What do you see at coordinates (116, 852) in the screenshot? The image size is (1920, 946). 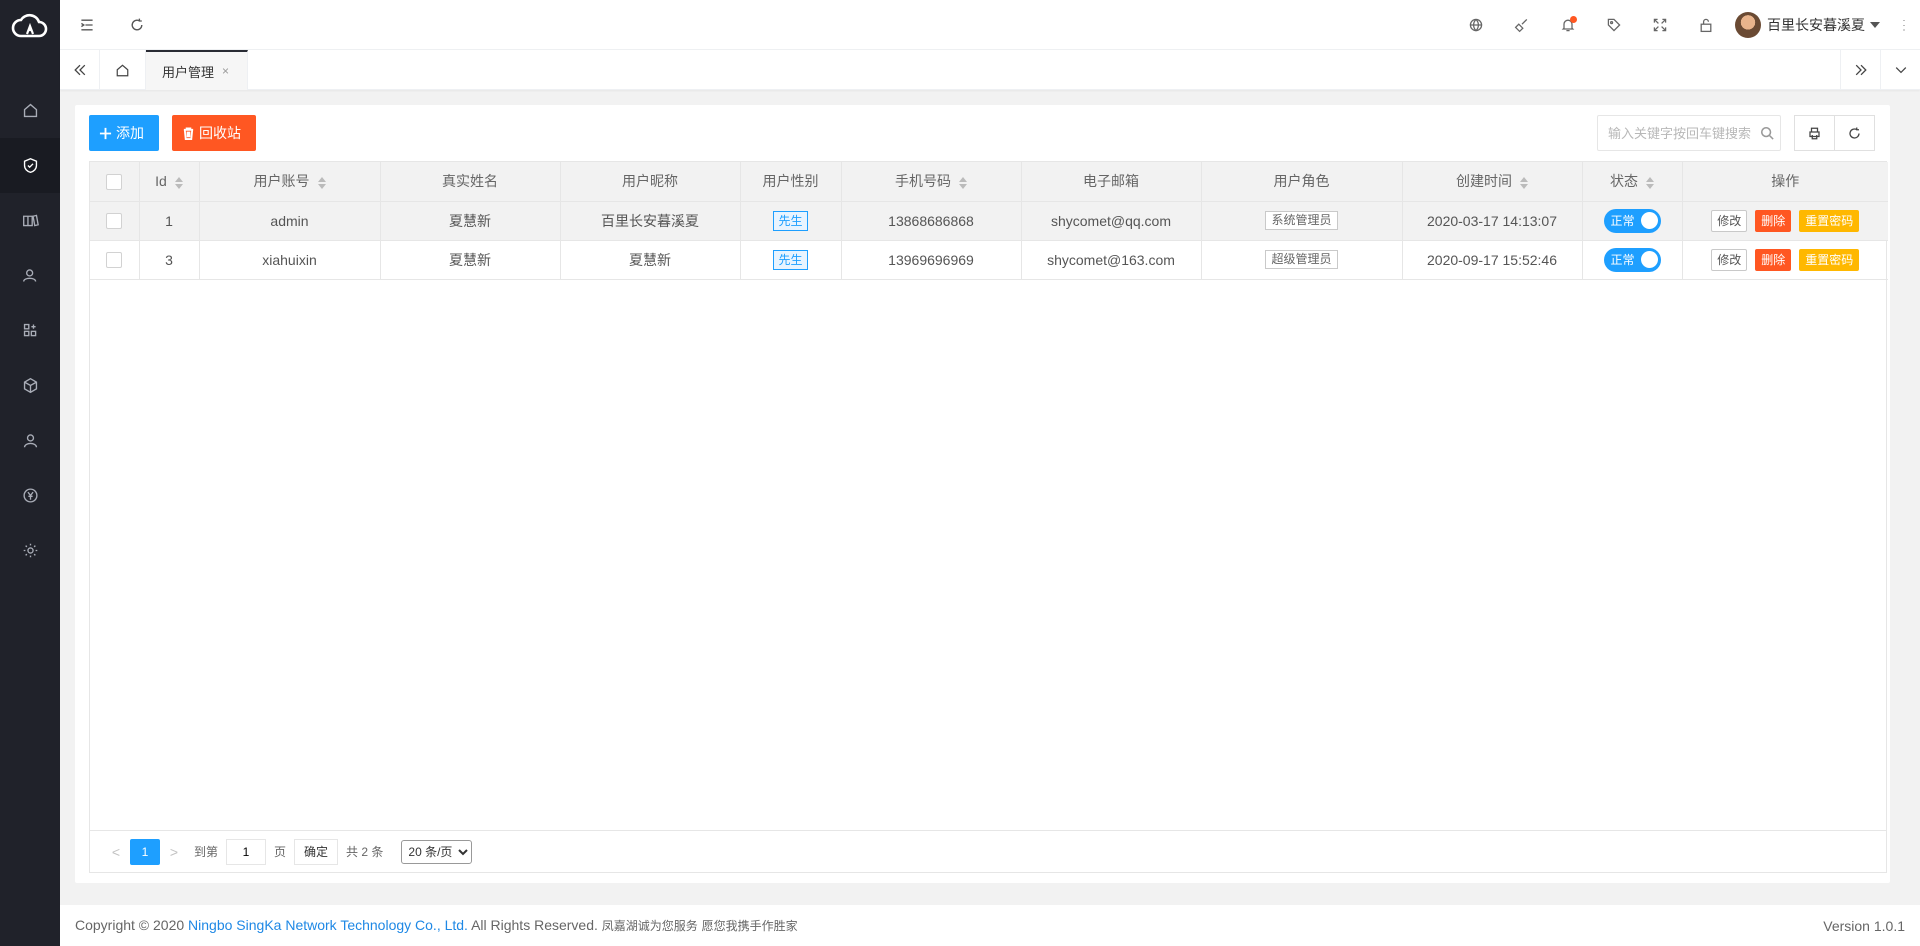 I see `prev-page-button: <` at bounding box center [116, 852].